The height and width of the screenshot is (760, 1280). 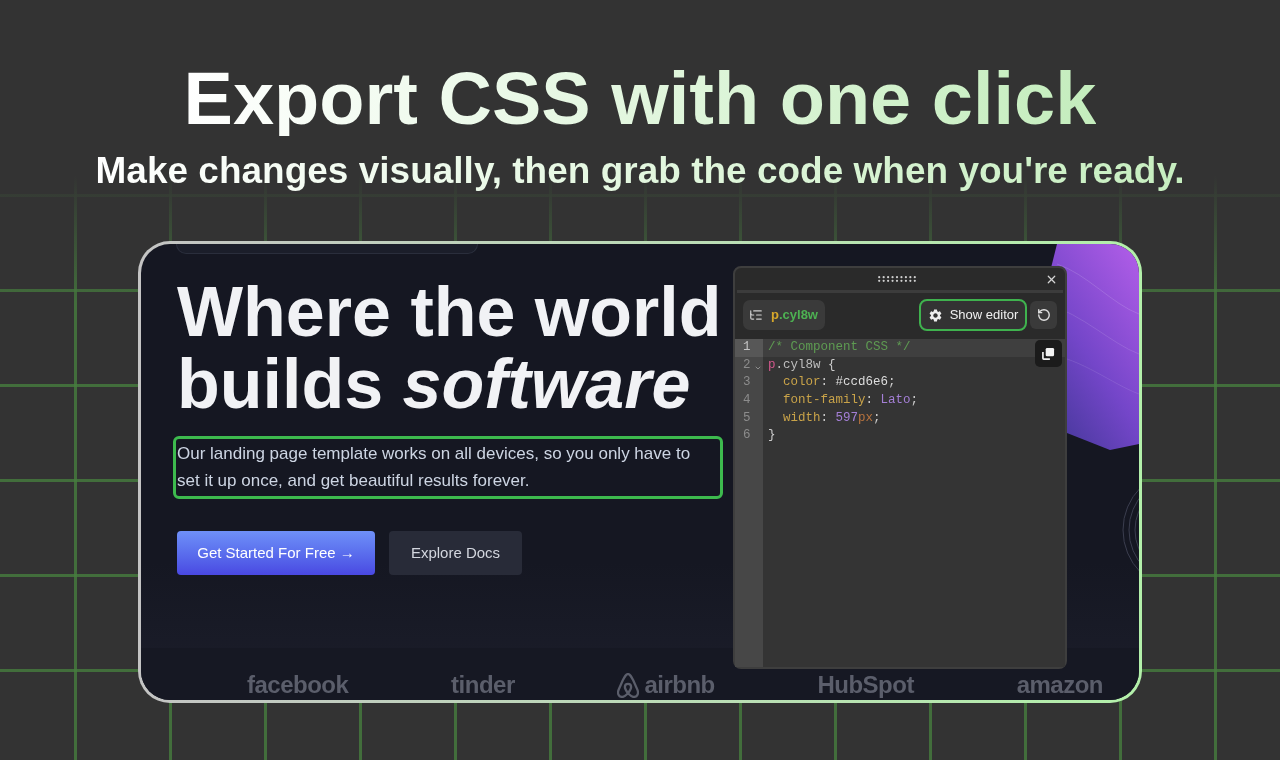 I want to click on company-logo: tinder, so click(x=483, y=685).